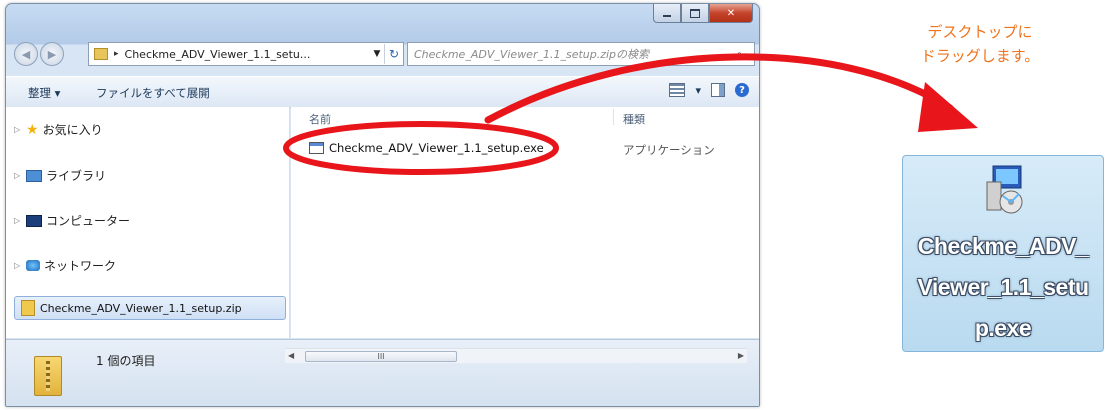 Image resolution: width=1112 pixels, height=410 pixels. I want to click on desktop-icon-label: Checkme_ADV_ Viewer_1.1_setu p.exe, so click(1003, 287).